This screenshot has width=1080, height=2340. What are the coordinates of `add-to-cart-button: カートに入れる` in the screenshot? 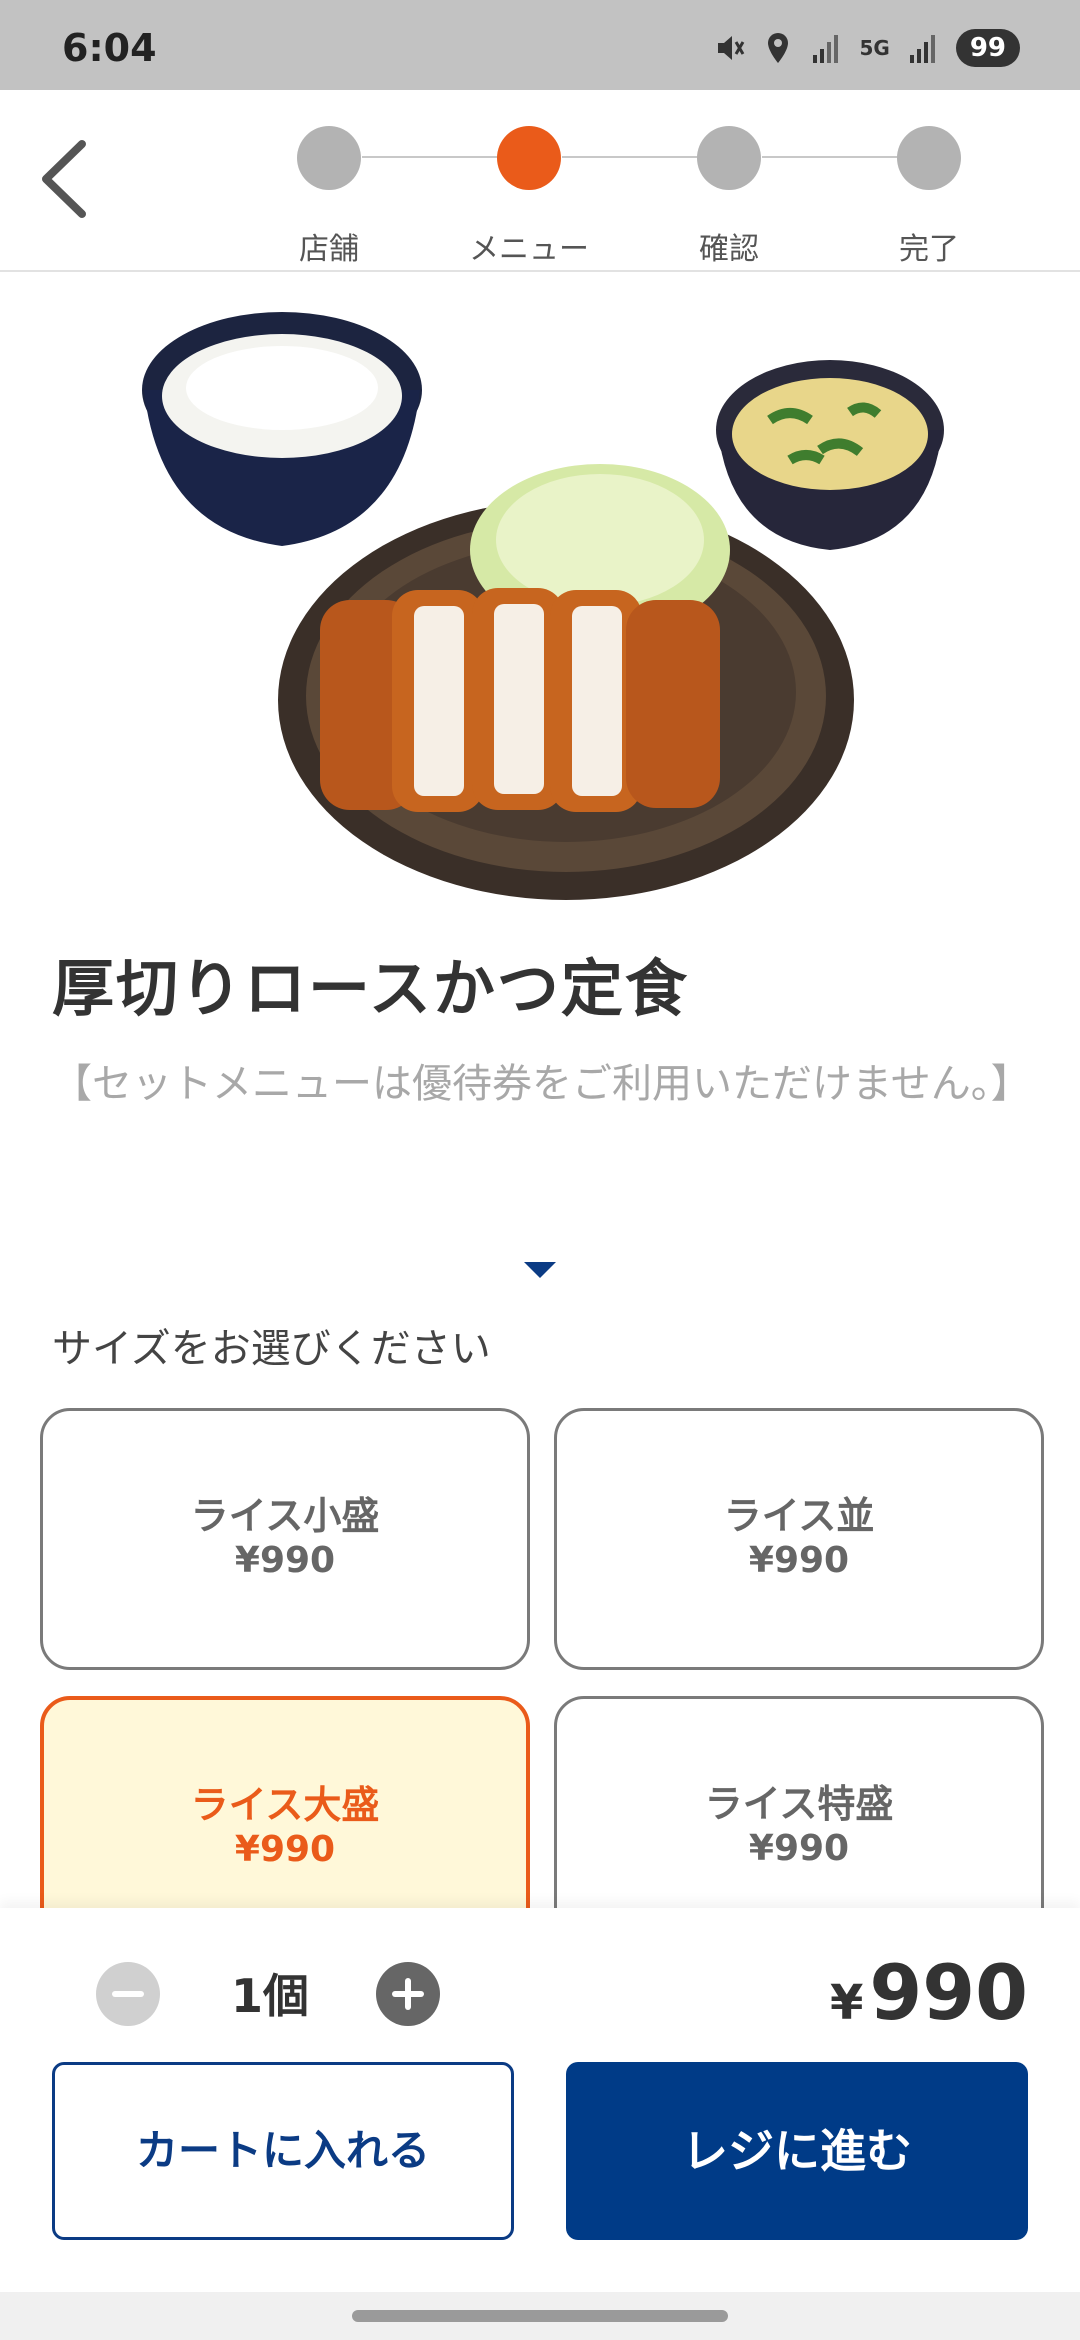 It's located at (283, 2151).